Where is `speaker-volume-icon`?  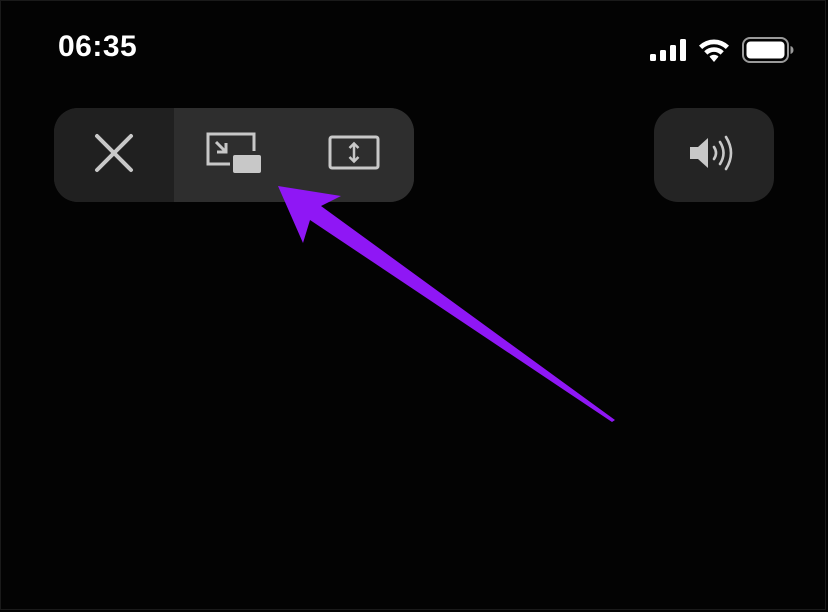
speaker-volume-icon is located at coordinates (714, 155).